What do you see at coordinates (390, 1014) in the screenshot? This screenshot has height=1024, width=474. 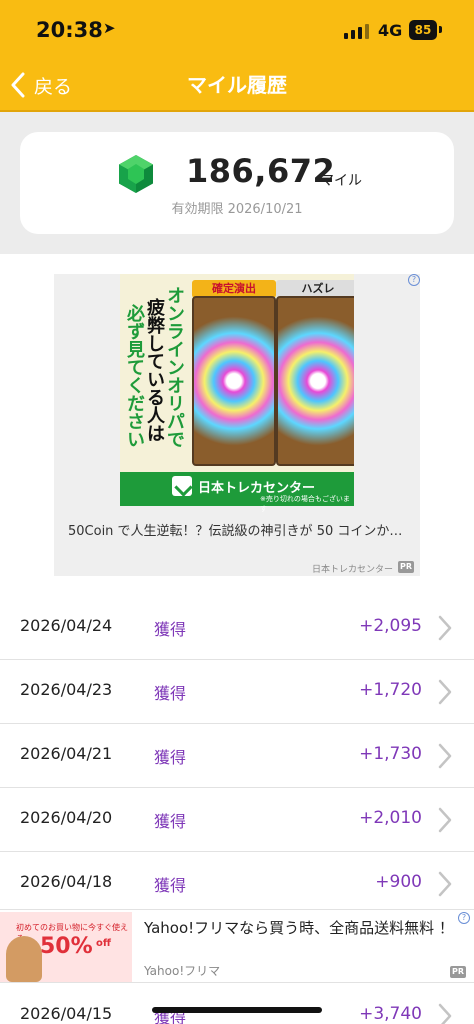 I see `history-amount: +3,740` at bounding box center [390, 1014].